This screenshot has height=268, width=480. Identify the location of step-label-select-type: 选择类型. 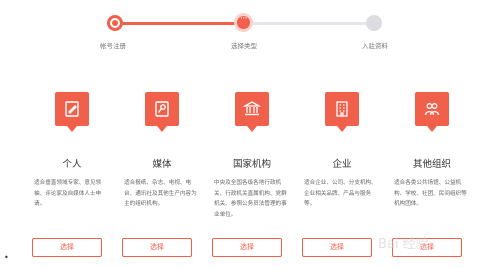
(244, 46).